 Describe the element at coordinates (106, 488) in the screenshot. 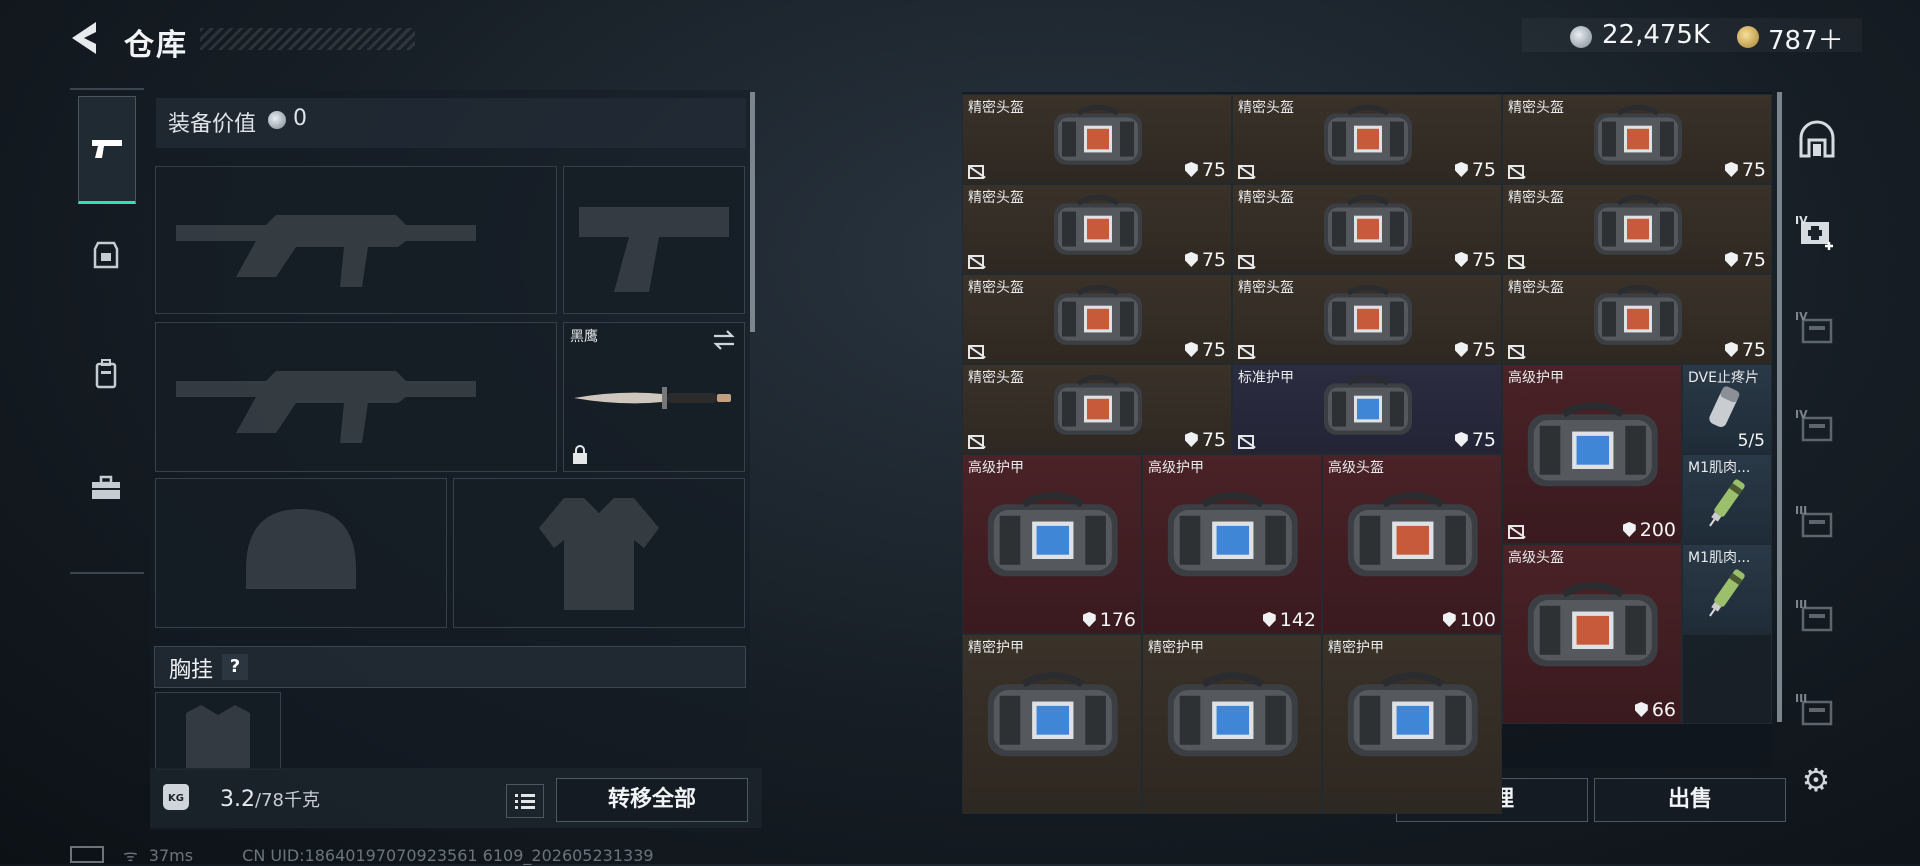

I see `nav-toolbox-tab` at that location.